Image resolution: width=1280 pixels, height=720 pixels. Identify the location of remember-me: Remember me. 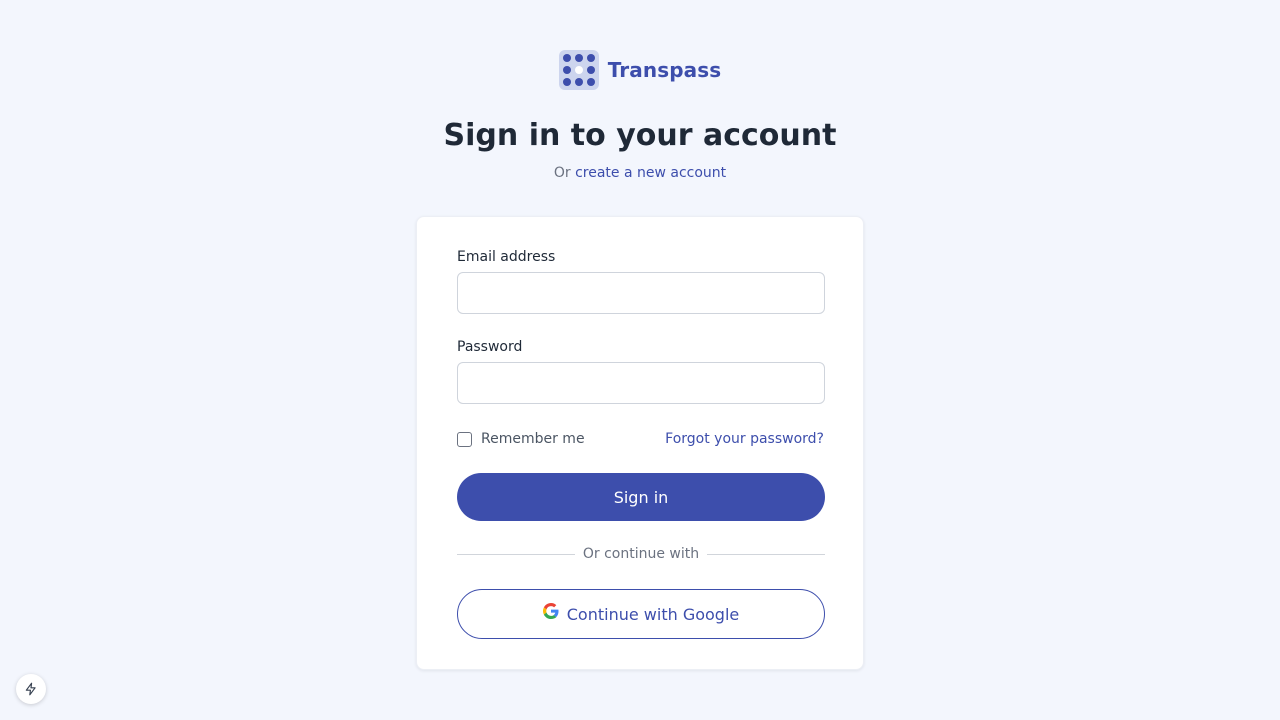
(521, 439).